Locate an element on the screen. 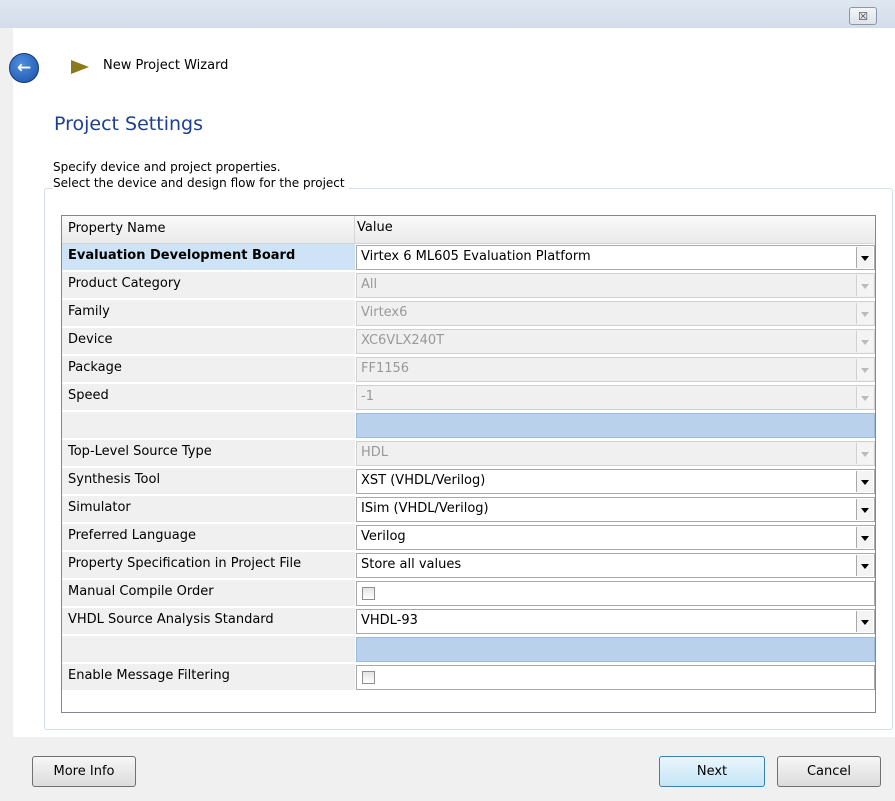  button-bar: More Info Next Cancel is located at coordinates (447, 769).